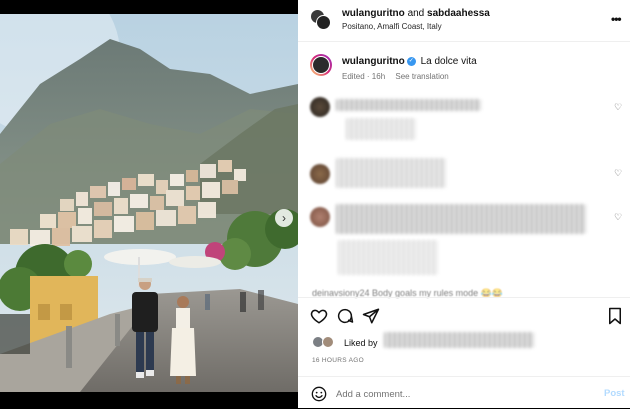 The image size is (630, 409). I want to click on caption: wulanguritno ✓ La dolce vita, so click(409, 61).